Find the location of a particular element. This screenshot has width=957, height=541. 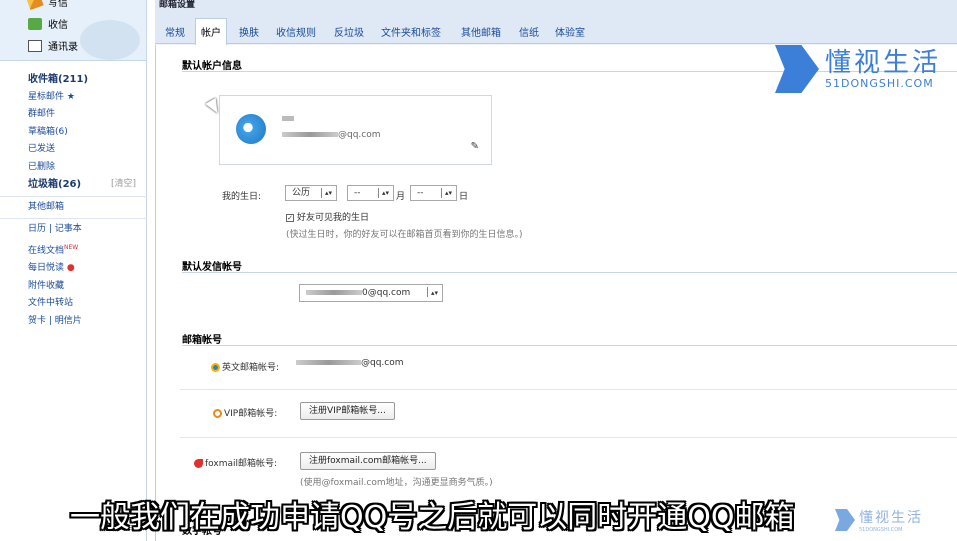

tab-other-mailboxes: 其他邮箱 is located at coordinates (481, 31).